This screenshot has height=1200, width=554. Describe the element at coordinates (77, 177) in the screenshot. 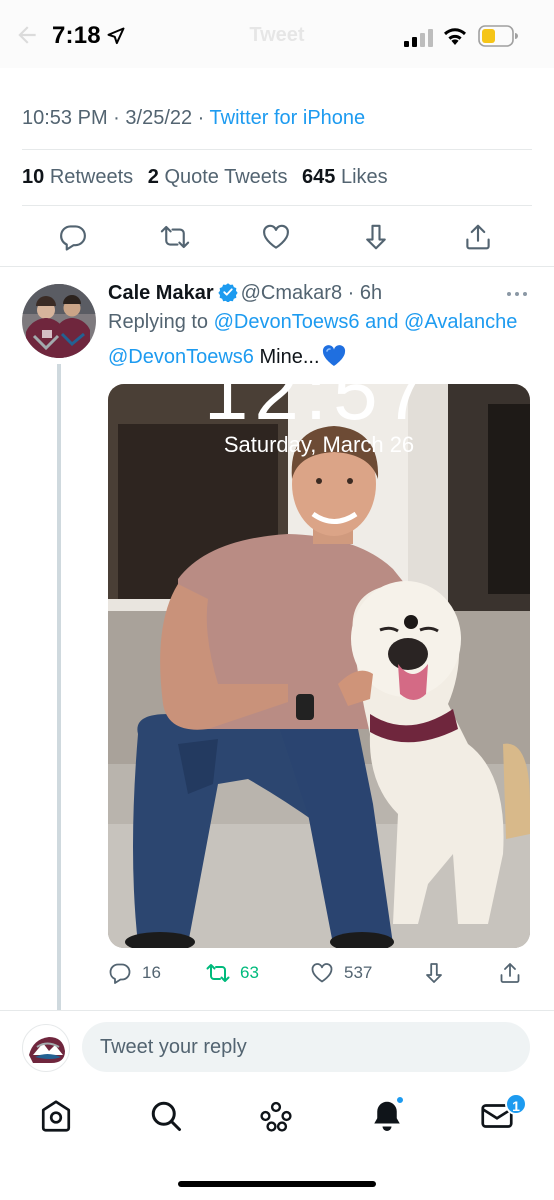

I see `retweets-stat: 10 Retweets` at that location.